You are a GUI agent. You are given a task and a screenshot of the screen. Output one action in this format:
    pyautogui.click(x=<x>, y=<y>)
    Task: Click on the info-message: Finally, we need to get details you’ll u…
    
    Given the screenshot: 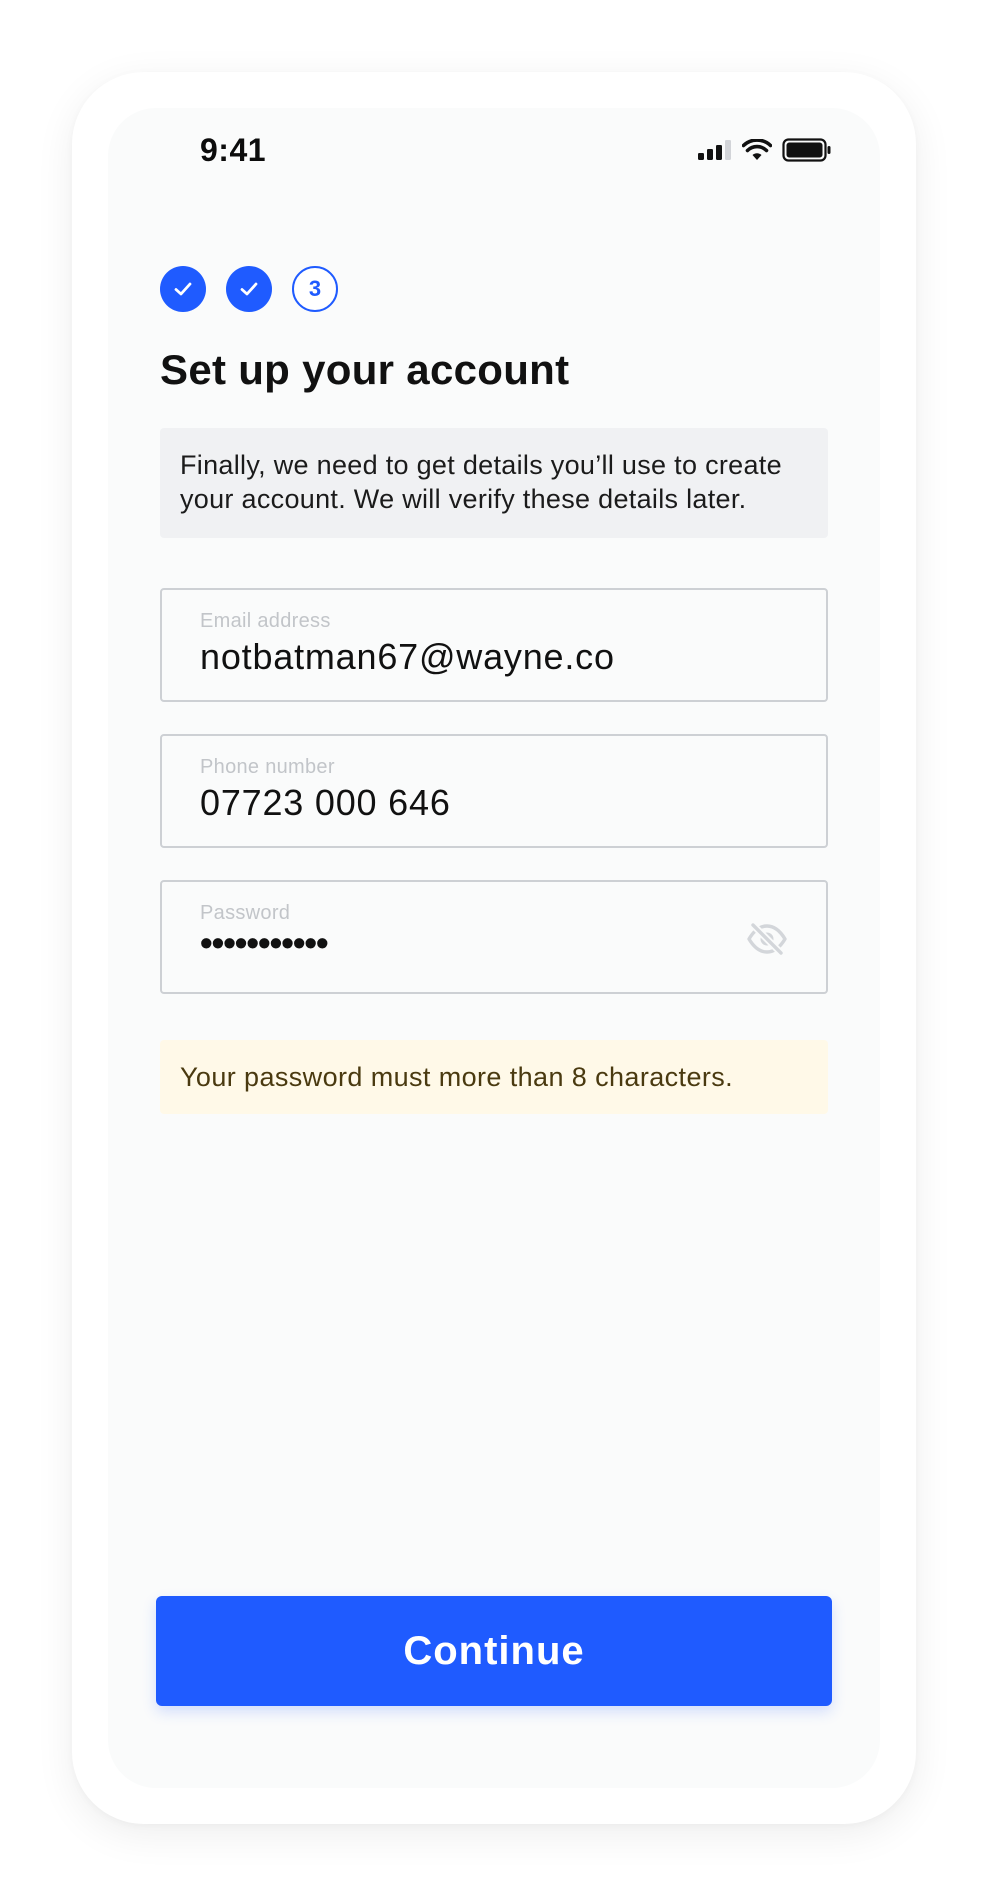 What is the action you would take?
    pyautogui.click(x=494, y=483)
    